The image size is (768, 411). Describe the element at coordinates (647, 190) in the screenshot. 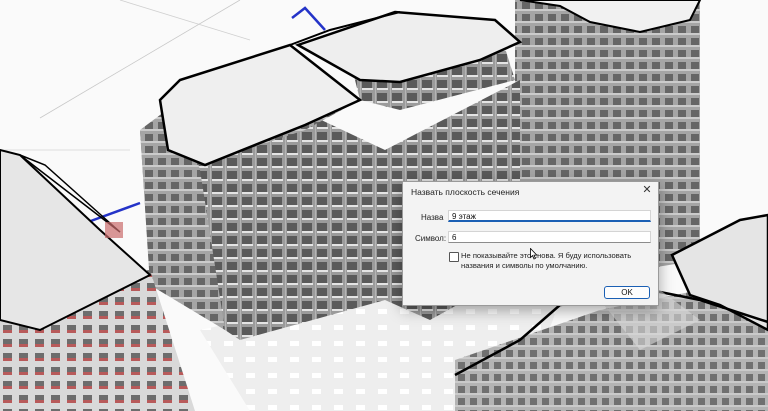

I see `close-icon: ✕` at that location.